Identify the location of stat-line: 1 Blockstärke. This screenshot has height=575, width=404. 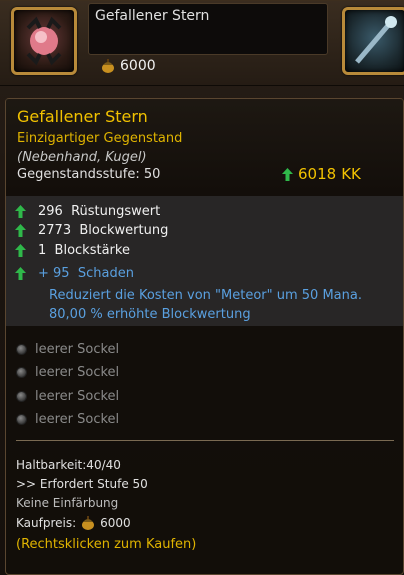
(72, 250).